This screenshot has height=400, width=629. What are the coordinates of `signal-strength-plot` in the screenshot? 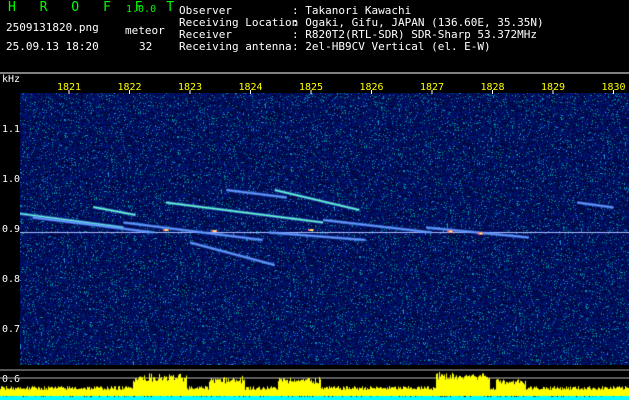 It's located at (314, 382).